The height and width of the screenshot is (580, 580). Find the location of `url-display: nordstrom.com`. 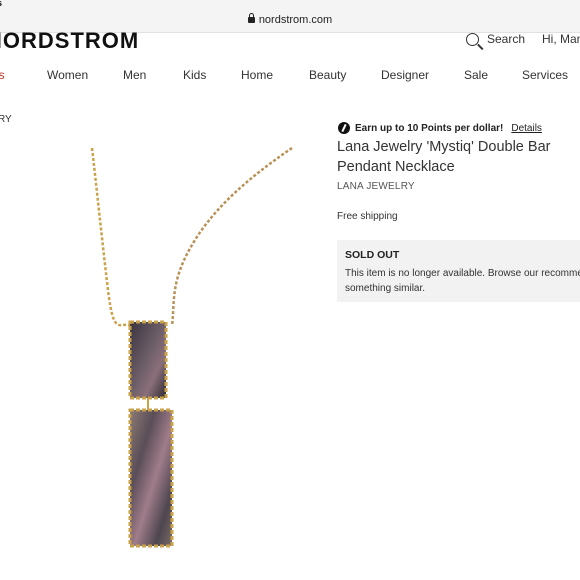

url-display: nordstrom.com is located at coordinates (290, 19).